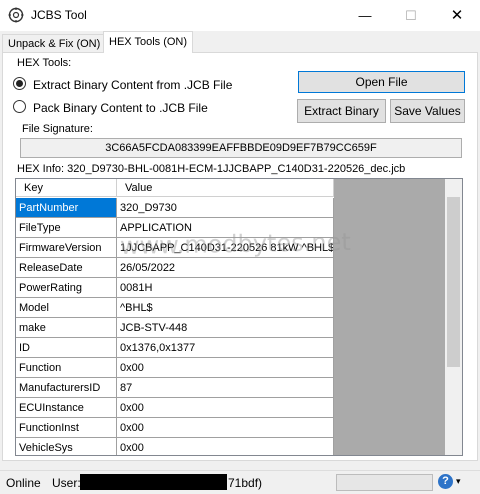 This screenshot has height=494, width=480. I want to click on key-cell: FirmwareVersion, so click(66, 248).